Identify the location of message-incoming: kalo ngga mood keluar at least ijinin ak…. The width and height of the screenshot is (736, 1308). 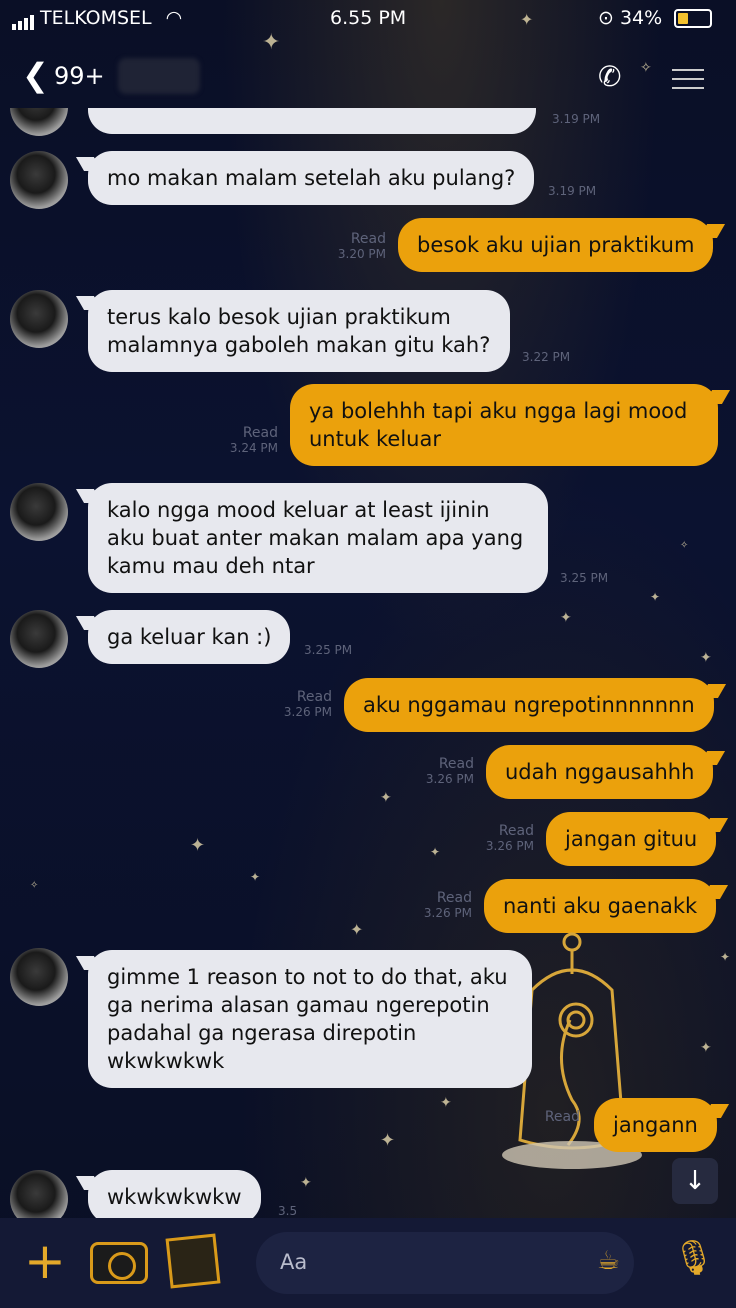
(318, 538).